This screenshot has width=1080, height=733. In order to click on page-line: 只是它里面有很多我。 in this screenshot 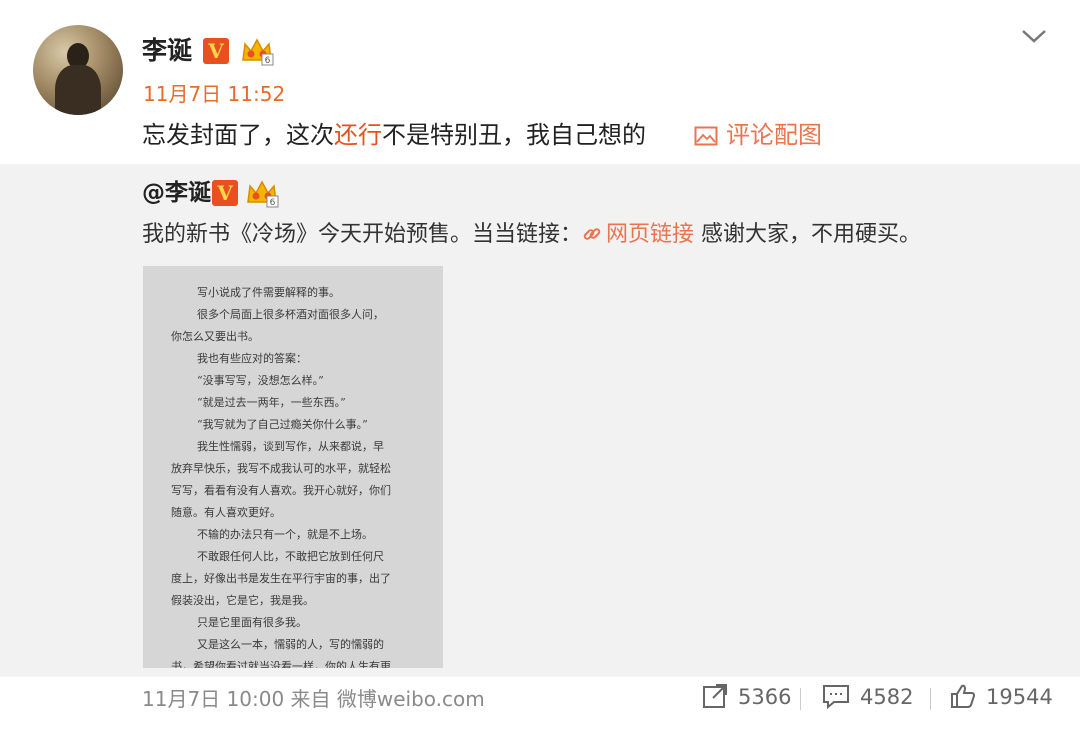, I will do `click(252, 622)`.